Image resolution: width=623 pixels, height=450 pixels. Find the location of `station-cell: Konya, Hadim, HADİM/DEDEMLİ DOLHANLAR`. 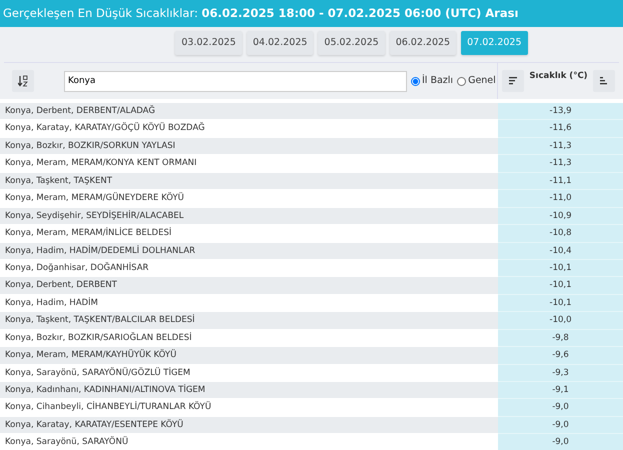

station-cell: Konya, Hadim, HADİM/DEDEMLİ DOLHANLAR is located at coordinates (249, 251).